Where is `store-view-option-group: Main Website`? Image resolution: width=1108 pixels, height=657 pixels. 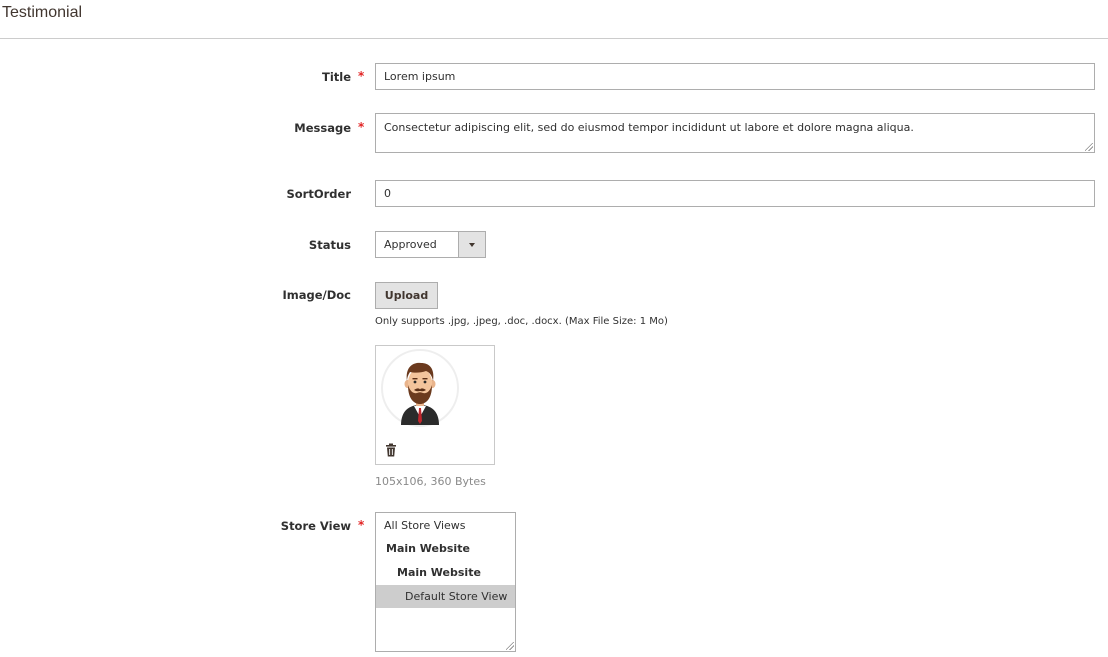
store-view-option-group: Main Website is located at coordinates (428, 548).